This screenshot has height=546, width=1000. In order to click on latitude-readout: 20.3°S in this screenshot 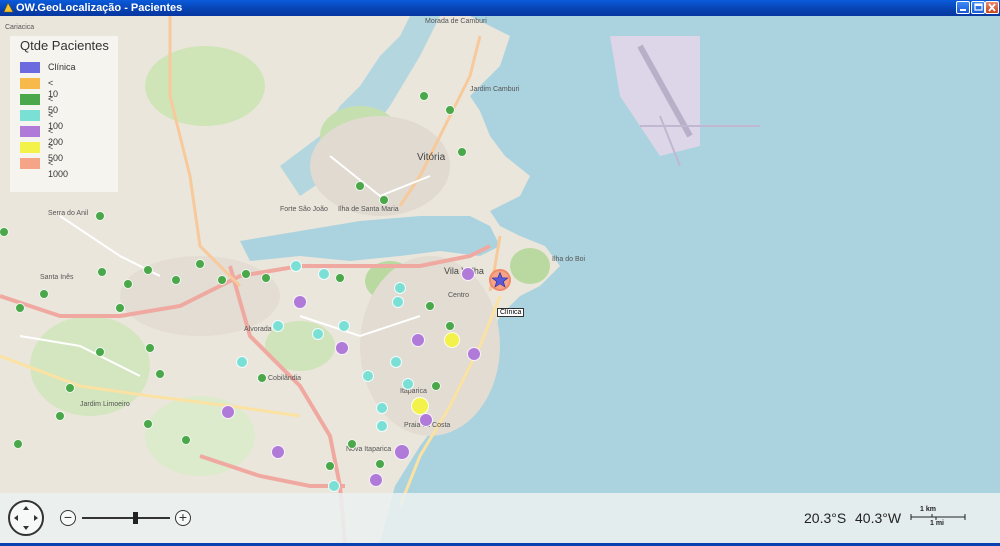, I will do `click(825, 518)`.